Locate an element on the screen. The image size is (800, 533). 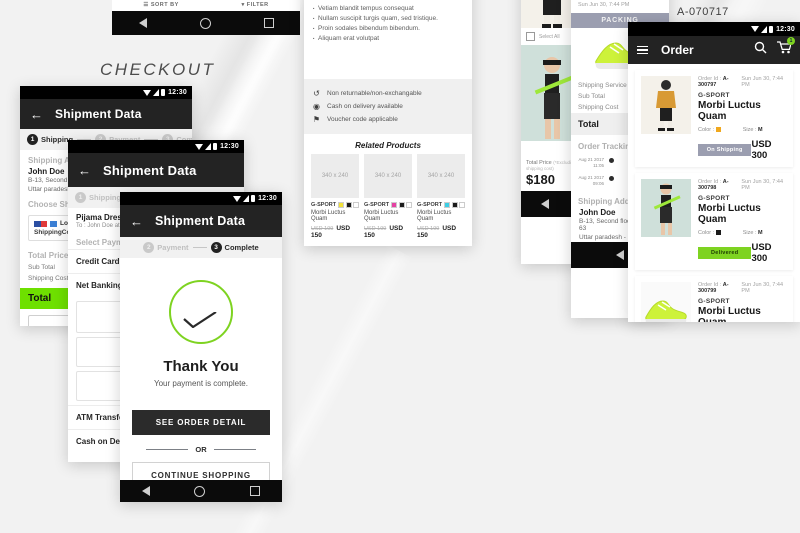
tracking-date: Aug 21 2017 09:06 is located at coordinates (591, 181).